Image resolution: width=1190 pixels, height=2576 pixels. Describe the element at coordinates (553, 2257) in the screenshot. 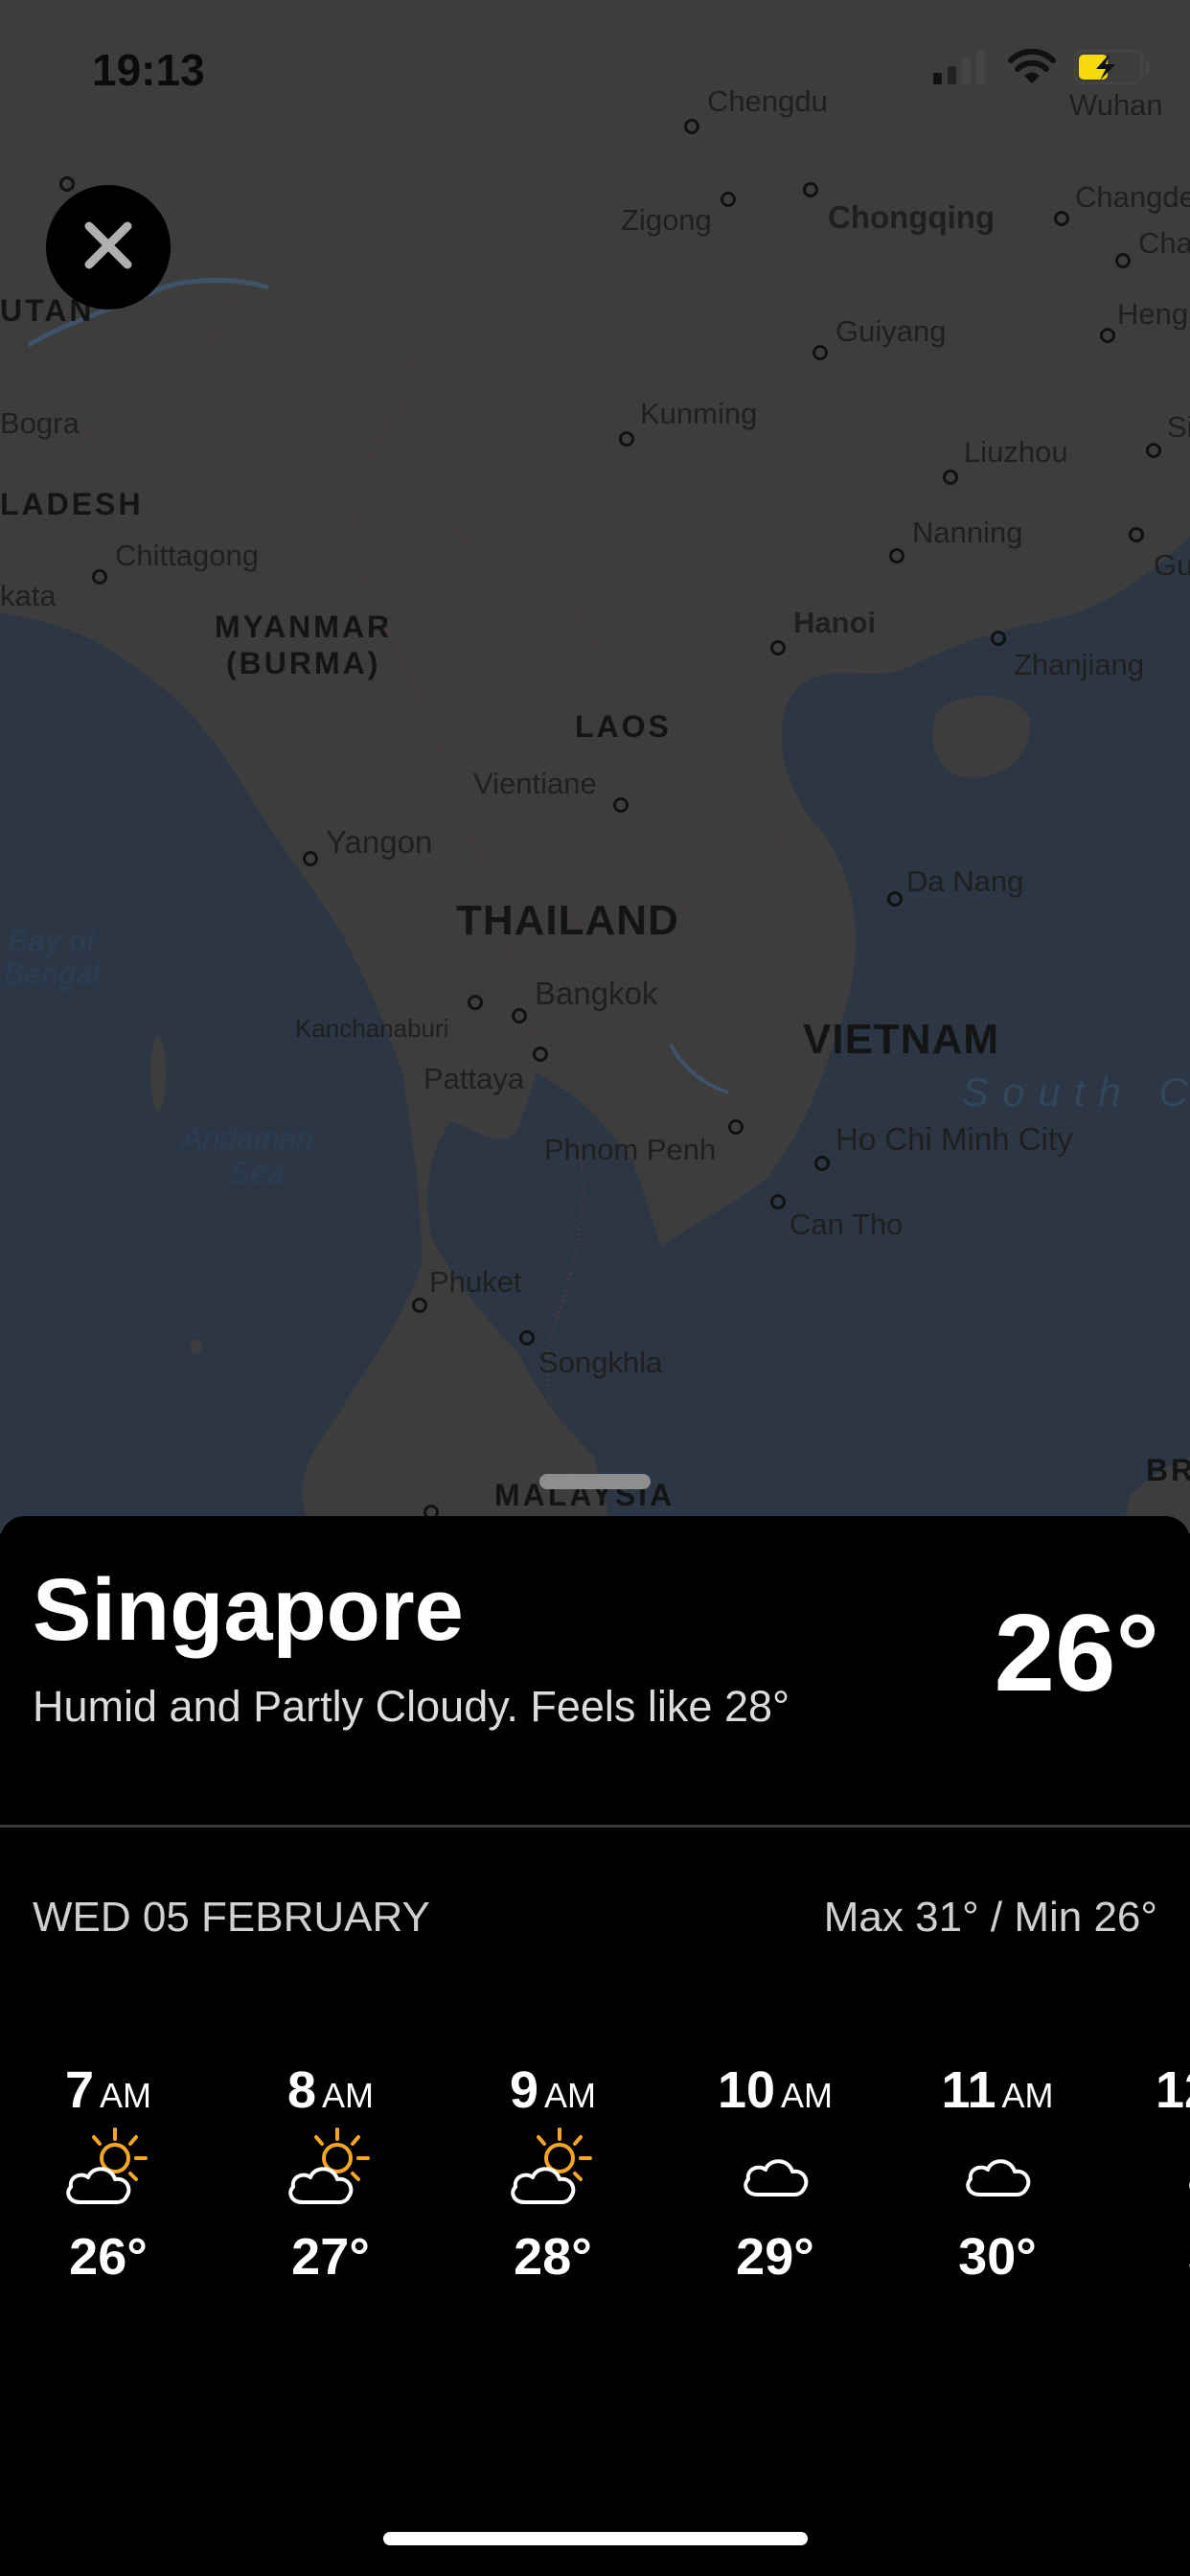

I see `hour-temperature: 28°` at that location.